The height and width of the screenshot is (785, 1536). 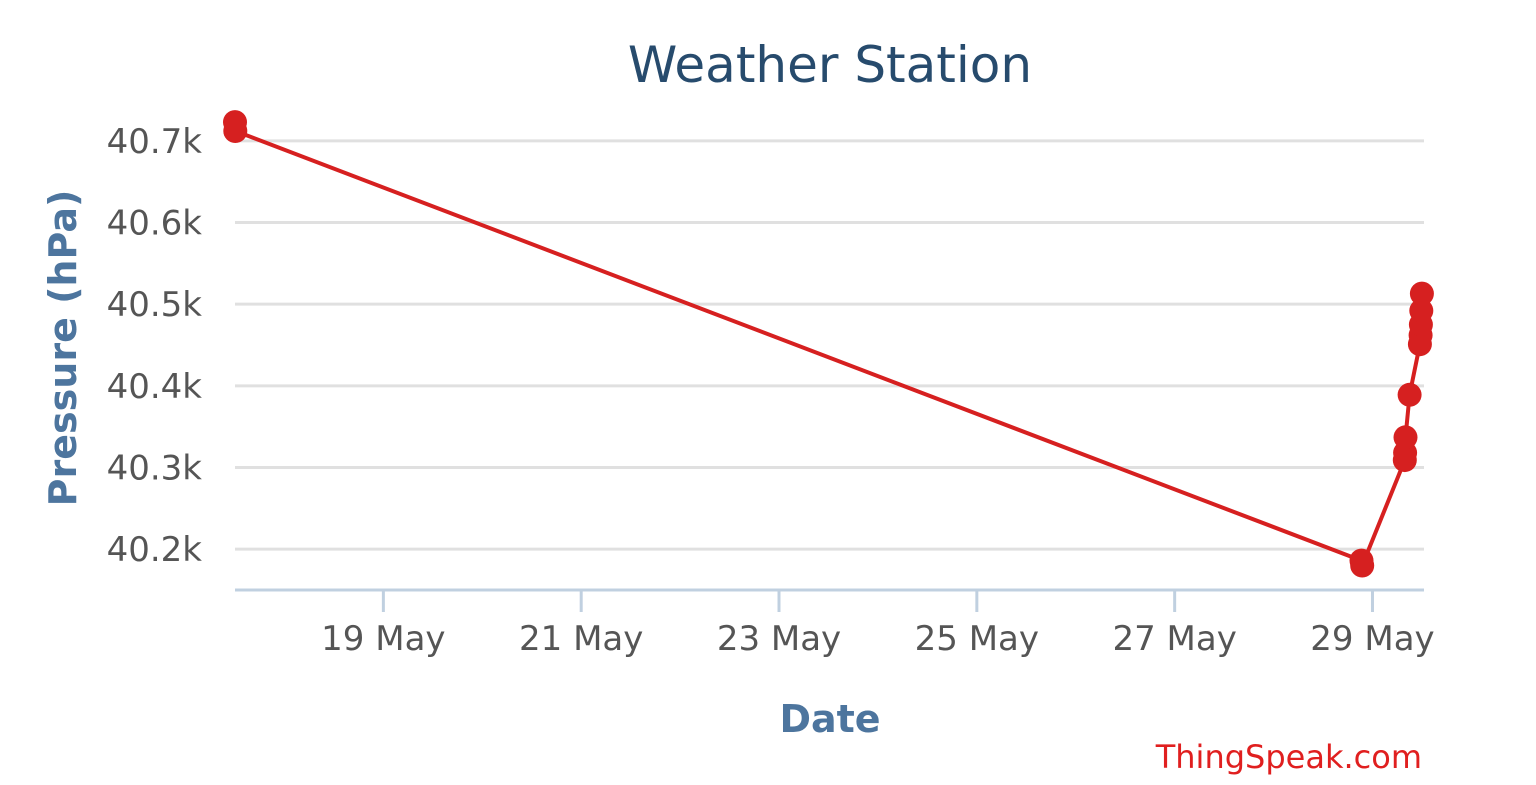 I want to click on y-tick-label: 40.2k, so click(x=155, y=550).